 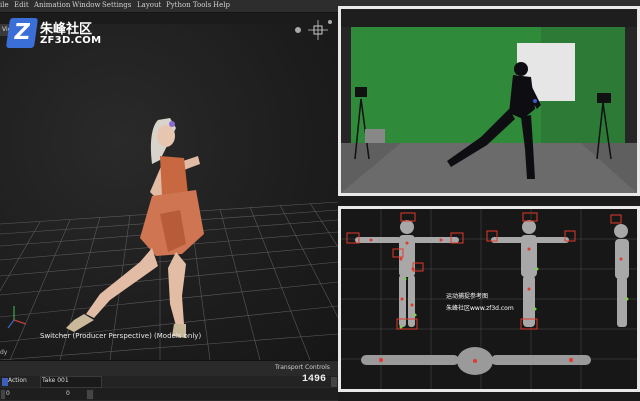 What do you see at coordinates (21, 5) in the screenshot?
I see `menu-edit: Edit` at bounding box center [21, 5].